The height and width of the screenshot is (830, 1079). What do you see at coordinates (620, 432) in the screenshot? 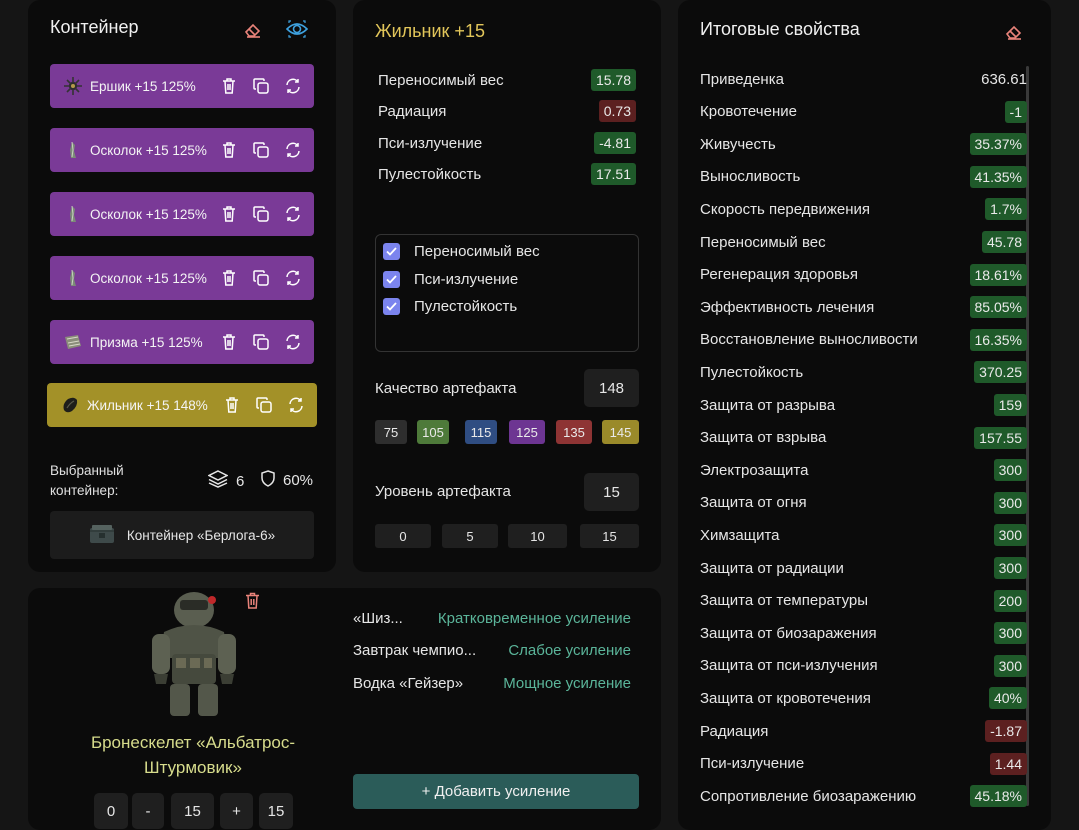
I see `quality-option: 145` at bounding box center [620, 432].